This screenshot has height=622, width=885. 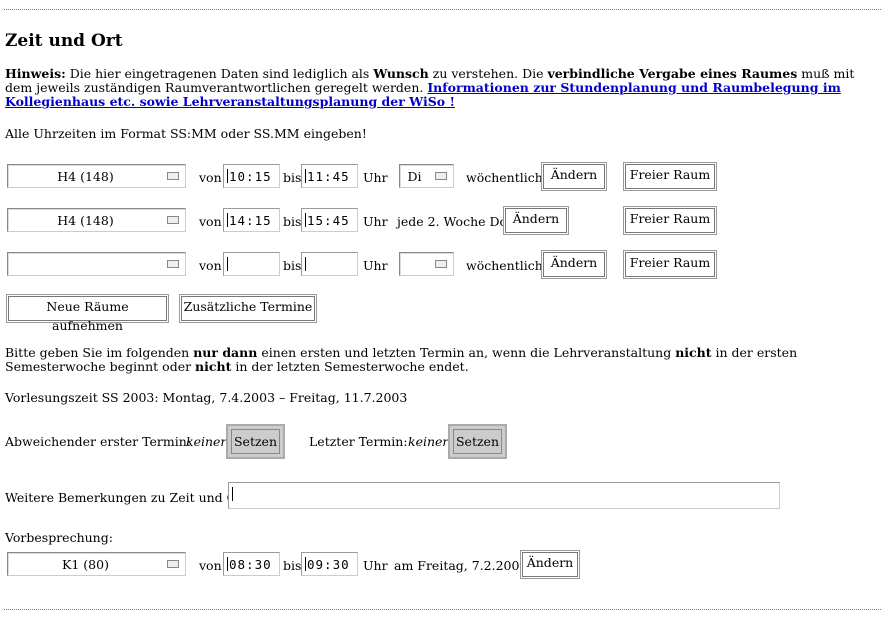 I want to click on pre-meeting-end-input: 09:30, so click(x=329, y=564).